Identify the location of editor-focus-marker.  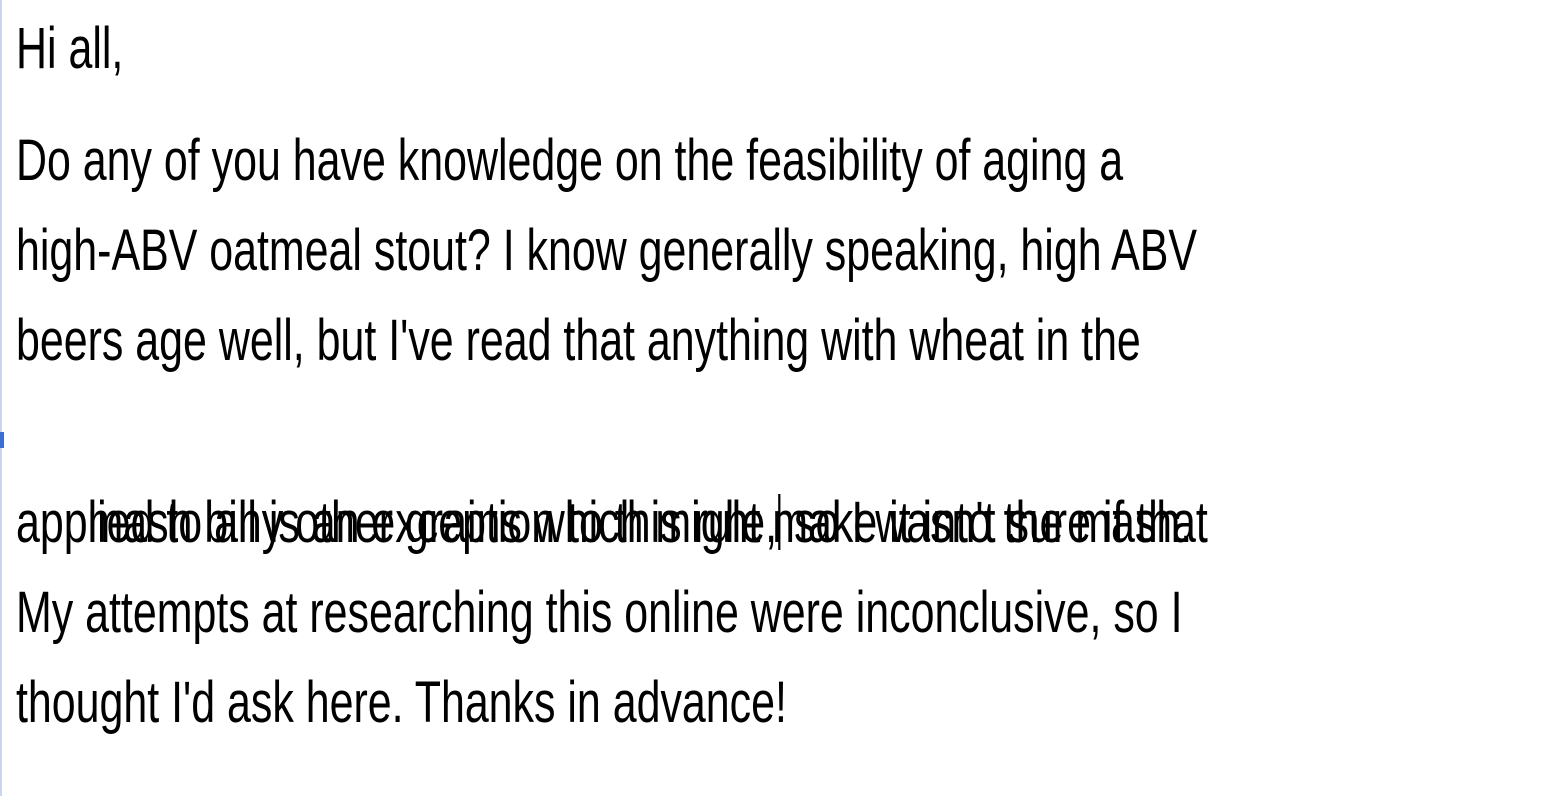
(2, 440).